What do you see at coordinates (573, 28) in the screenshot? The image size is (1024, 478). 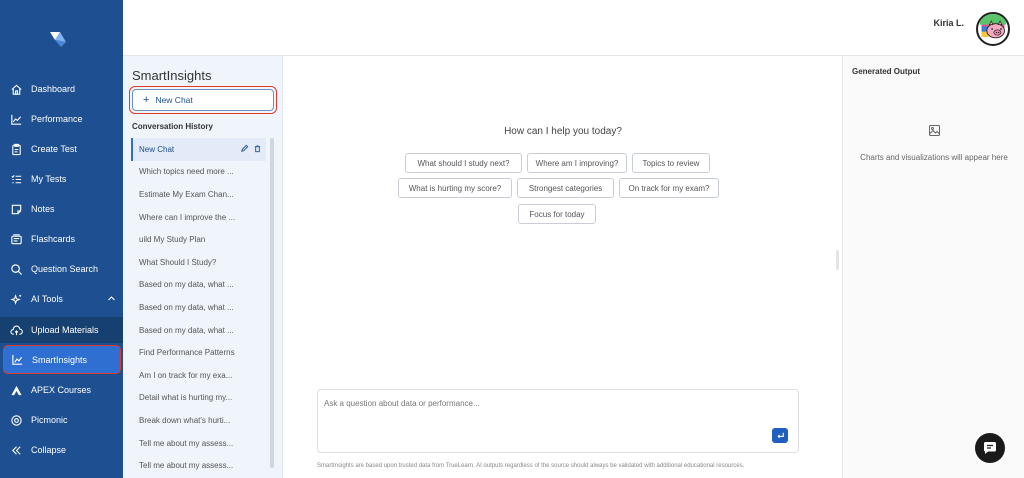 I see `top-bar: Kiria L.` at bounding box center [573, 28].